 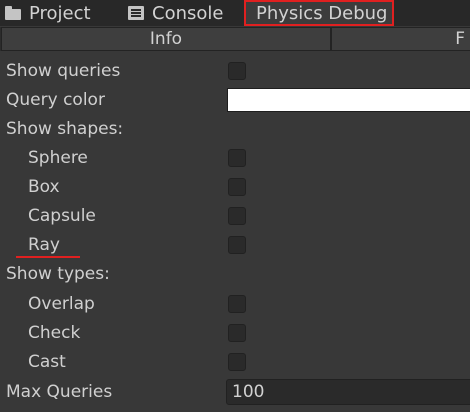 I want to click on row-show-queries: Show queries, so click(x=235, y=71).